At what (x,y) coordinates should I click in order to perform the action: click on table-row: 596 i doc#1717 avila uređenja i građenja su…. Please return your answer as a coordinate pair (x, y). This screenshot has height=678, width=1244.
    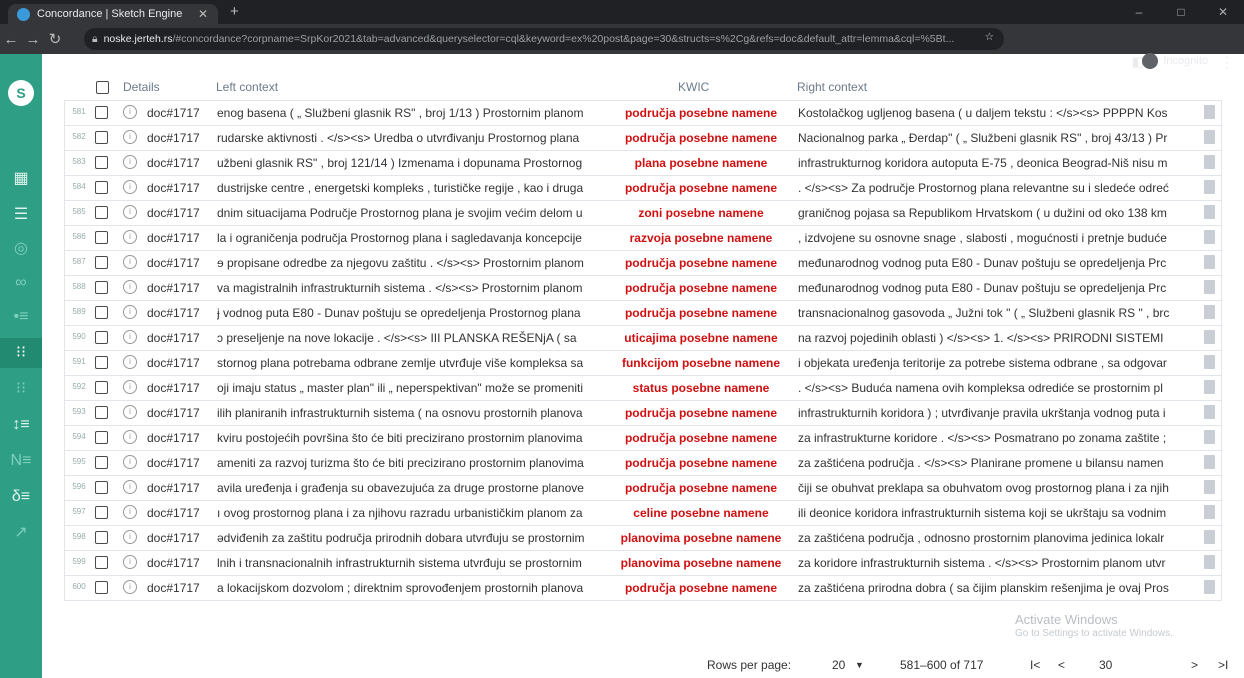
    Looking at the image, I should click on (643, 488).